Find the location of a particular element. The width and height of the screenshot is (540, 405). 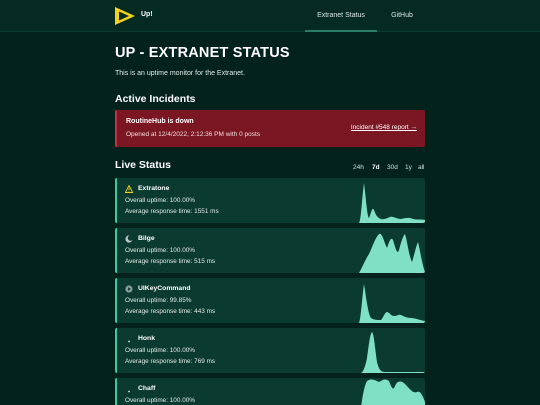

incident-report-link: Incident #548 report → is located at coordinates (384, 127).